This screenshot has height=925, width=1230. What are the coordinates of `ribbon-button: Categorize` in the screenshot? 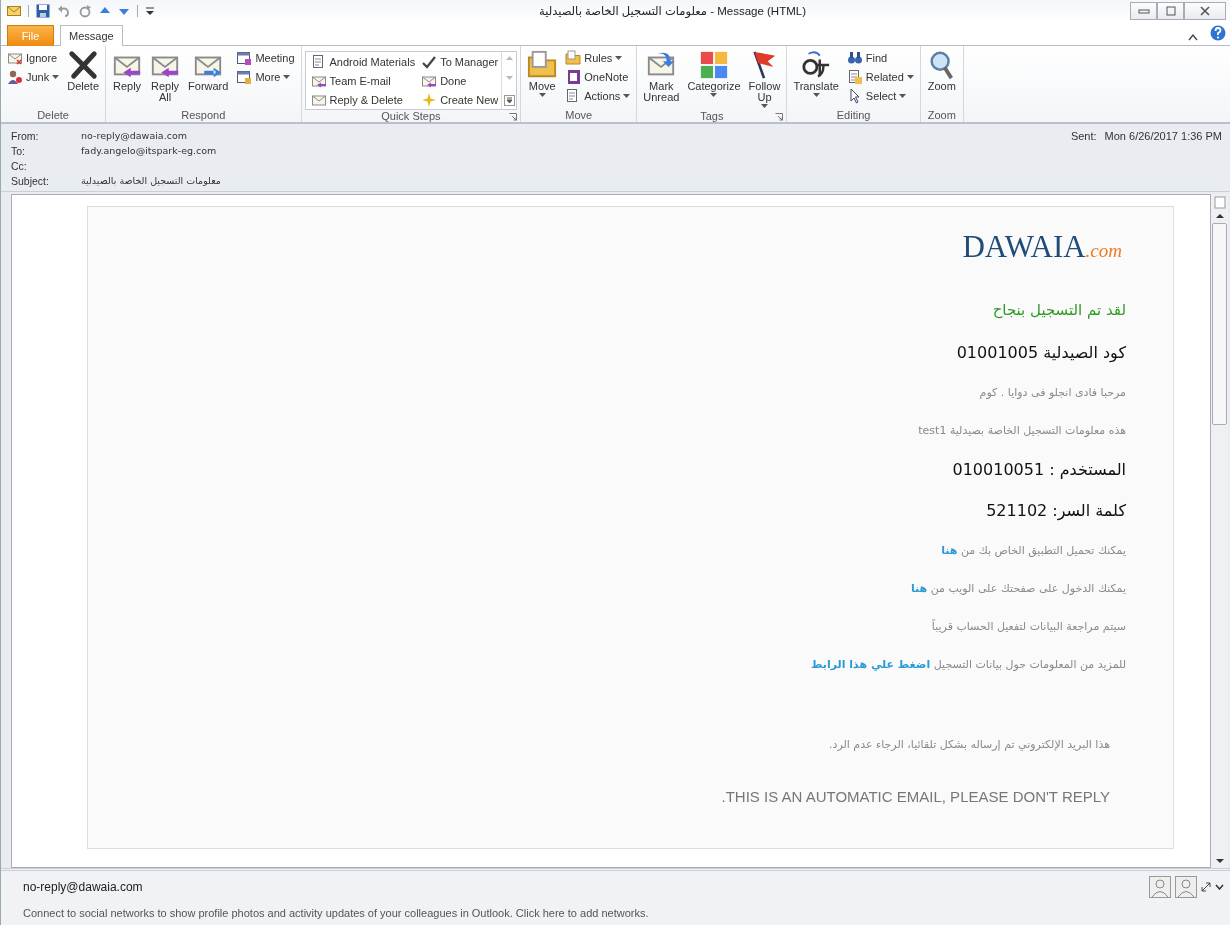 It's located at (714, 73).